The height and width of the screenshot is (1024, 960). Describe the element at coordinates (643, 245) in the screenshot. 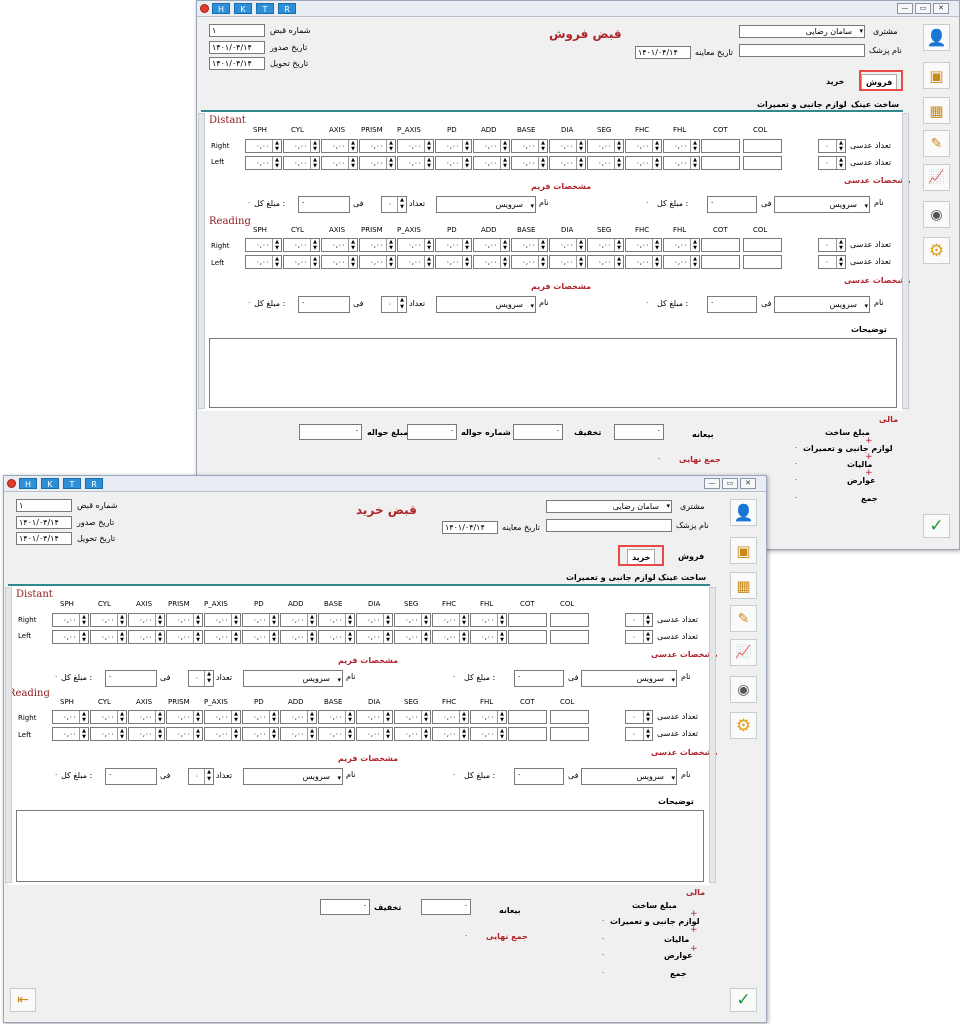

I see `right-fhc-spinner: ۰,۰۰ ▲ ▼` at that location.